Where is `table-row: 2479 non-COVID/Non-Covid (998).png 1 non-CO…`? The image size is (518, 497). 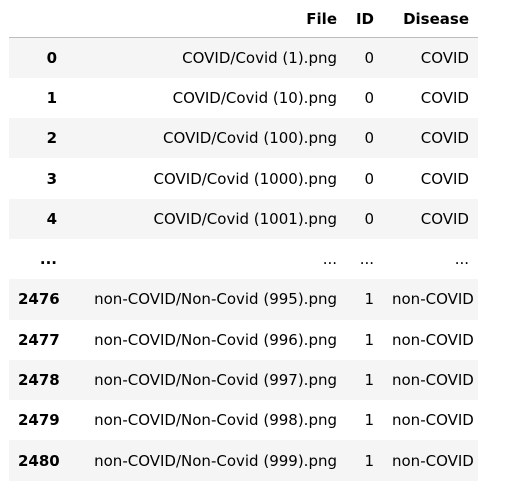 table-row: 2479 non-COVID/Non-Covid (998).png 1 non-CO… is located at coordinates (243, 420).